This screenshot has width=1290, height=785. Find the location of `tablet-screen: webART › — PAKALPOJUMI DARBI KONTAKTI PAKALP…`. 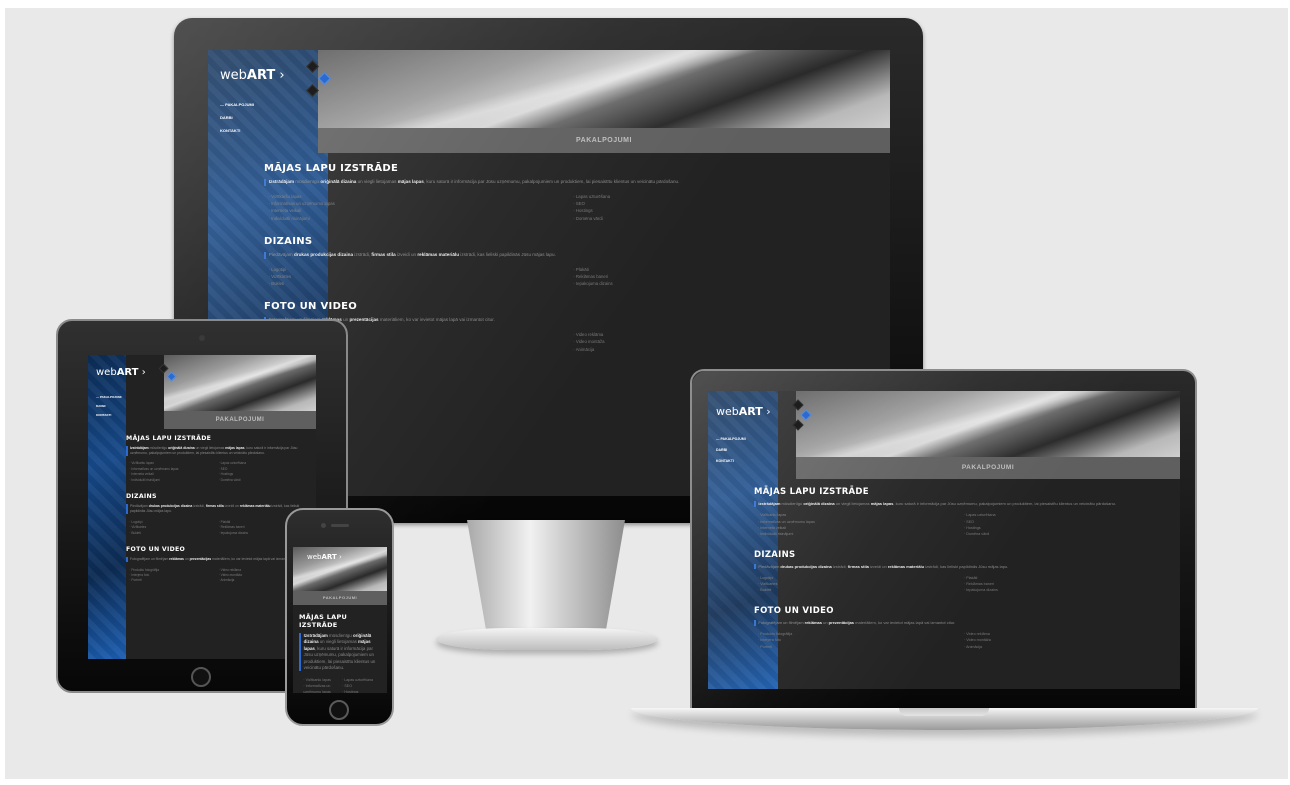

tablet-screen: webART › — PAKALPOJUMI DARBI KONTAKTI PAKALP… is located at coordinates (202, 507).